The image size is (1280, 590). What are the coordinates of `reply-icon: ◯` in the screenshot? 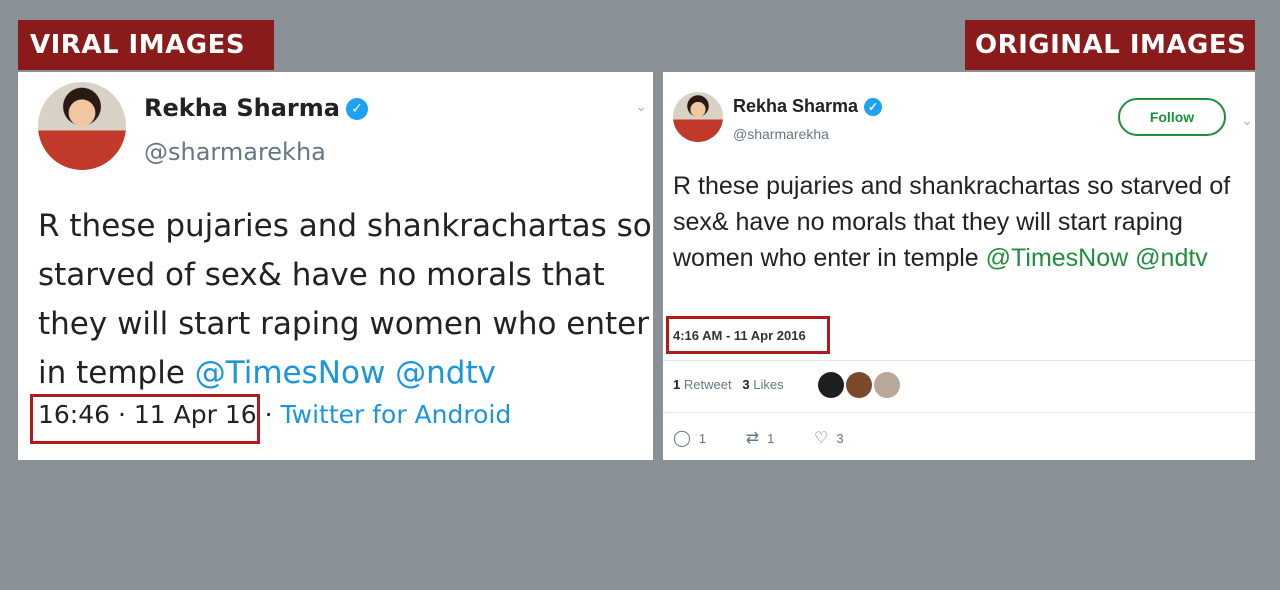 It's located at (682, 438).